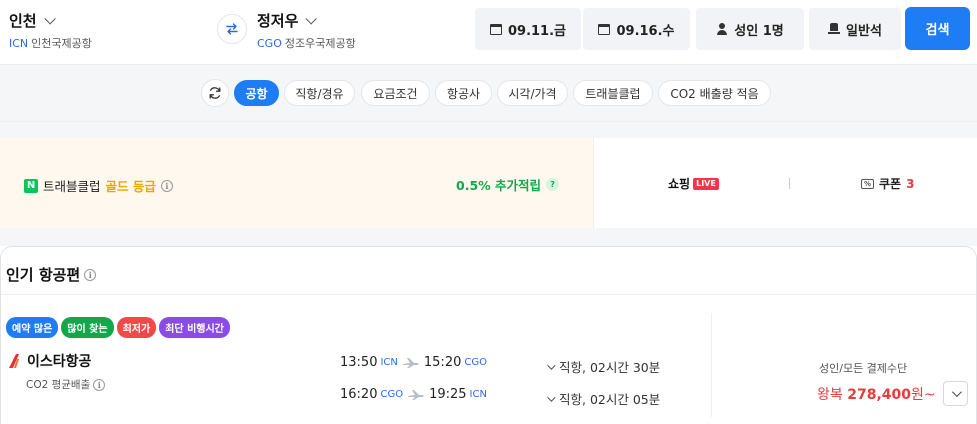 The height and width of the screenshot is (424, 977). What do you see at coordinates (256, 93) in the screenshot?
I see `filter-chip-airport: 공항` at bounding box center [256, 93].